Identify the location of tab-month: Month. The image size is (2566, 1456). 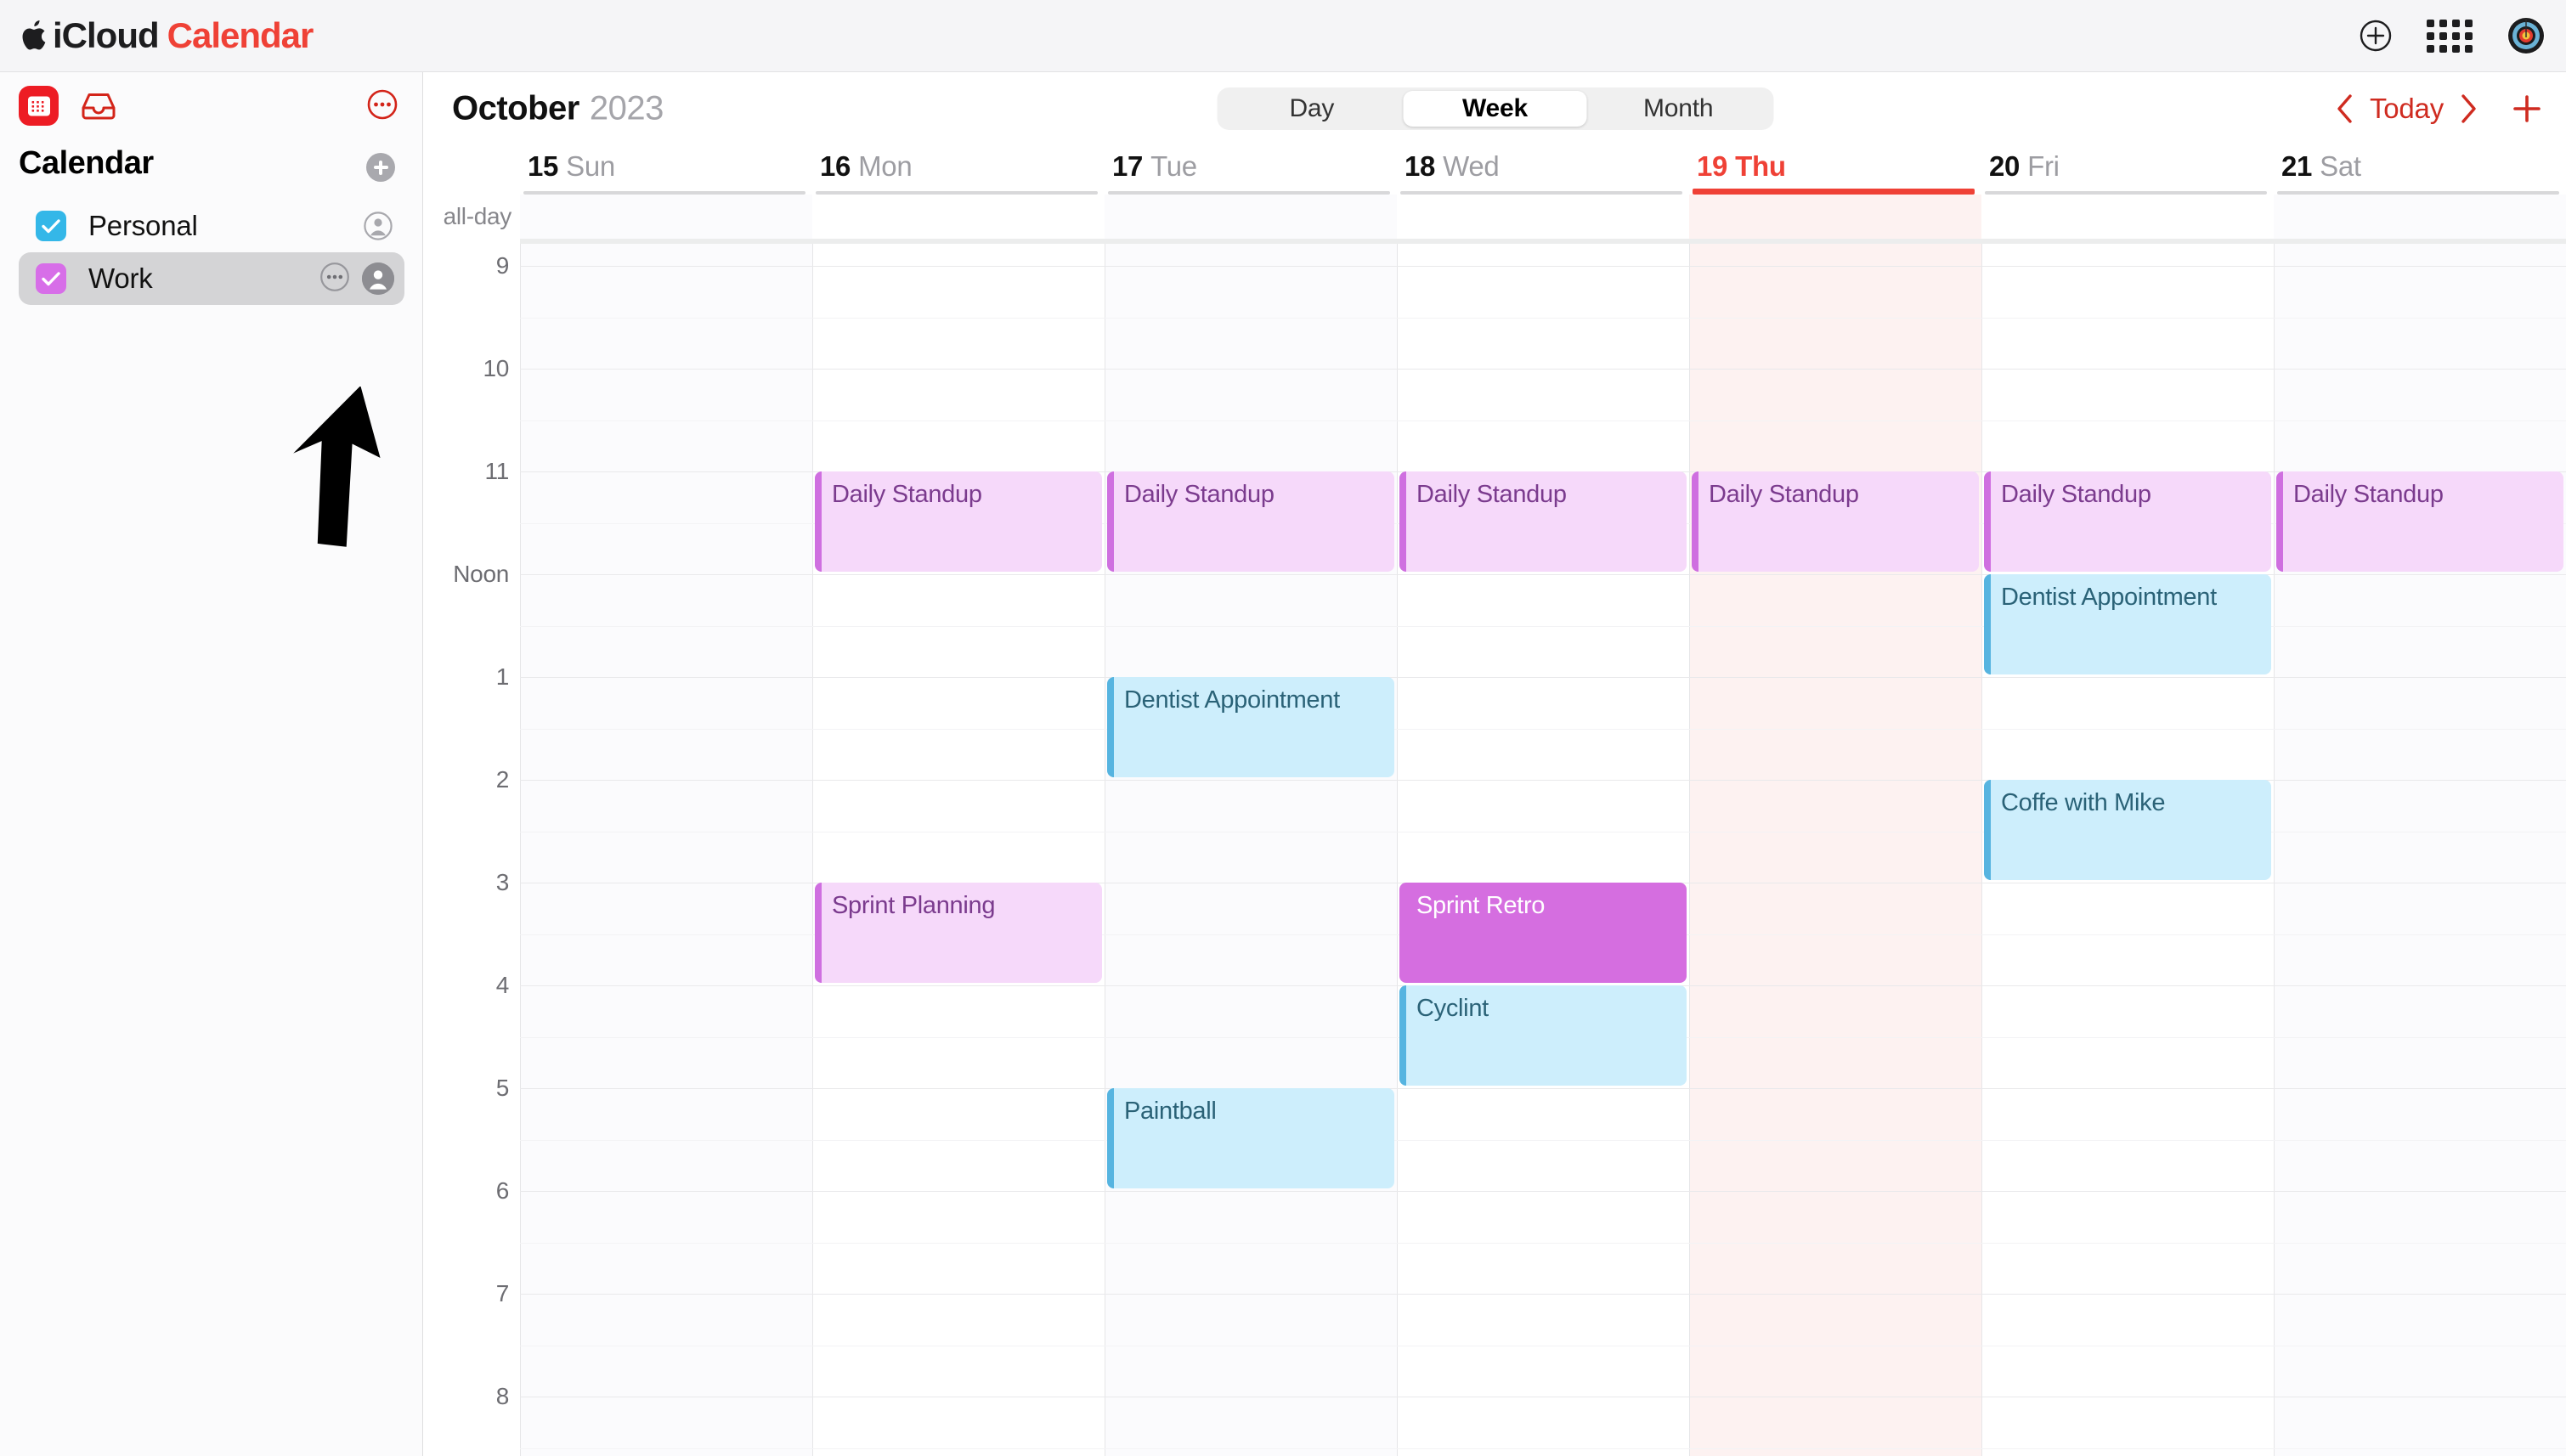
(1678, 109).